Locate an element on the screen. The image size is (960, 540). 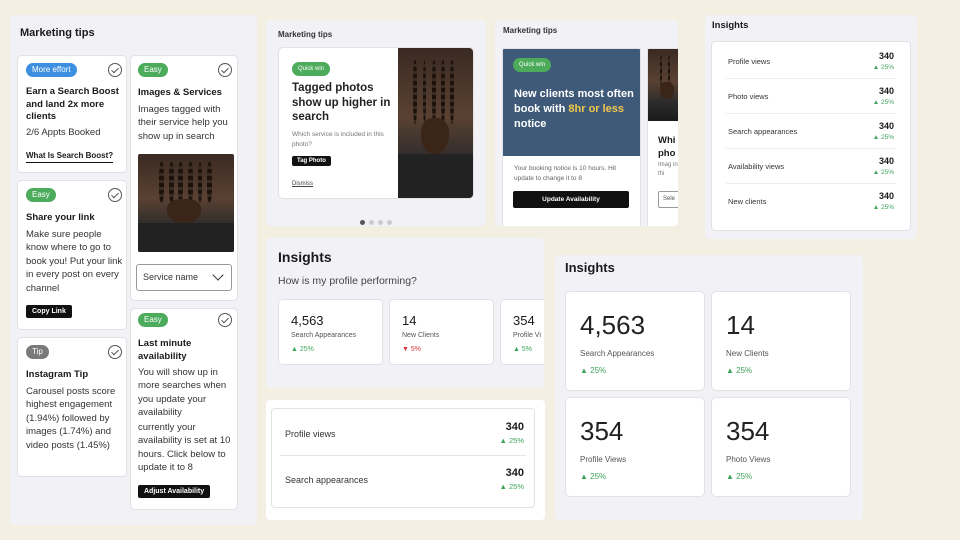
tip-subtitle: 2/6 Appts Booked is located at coordinates (63, 132).